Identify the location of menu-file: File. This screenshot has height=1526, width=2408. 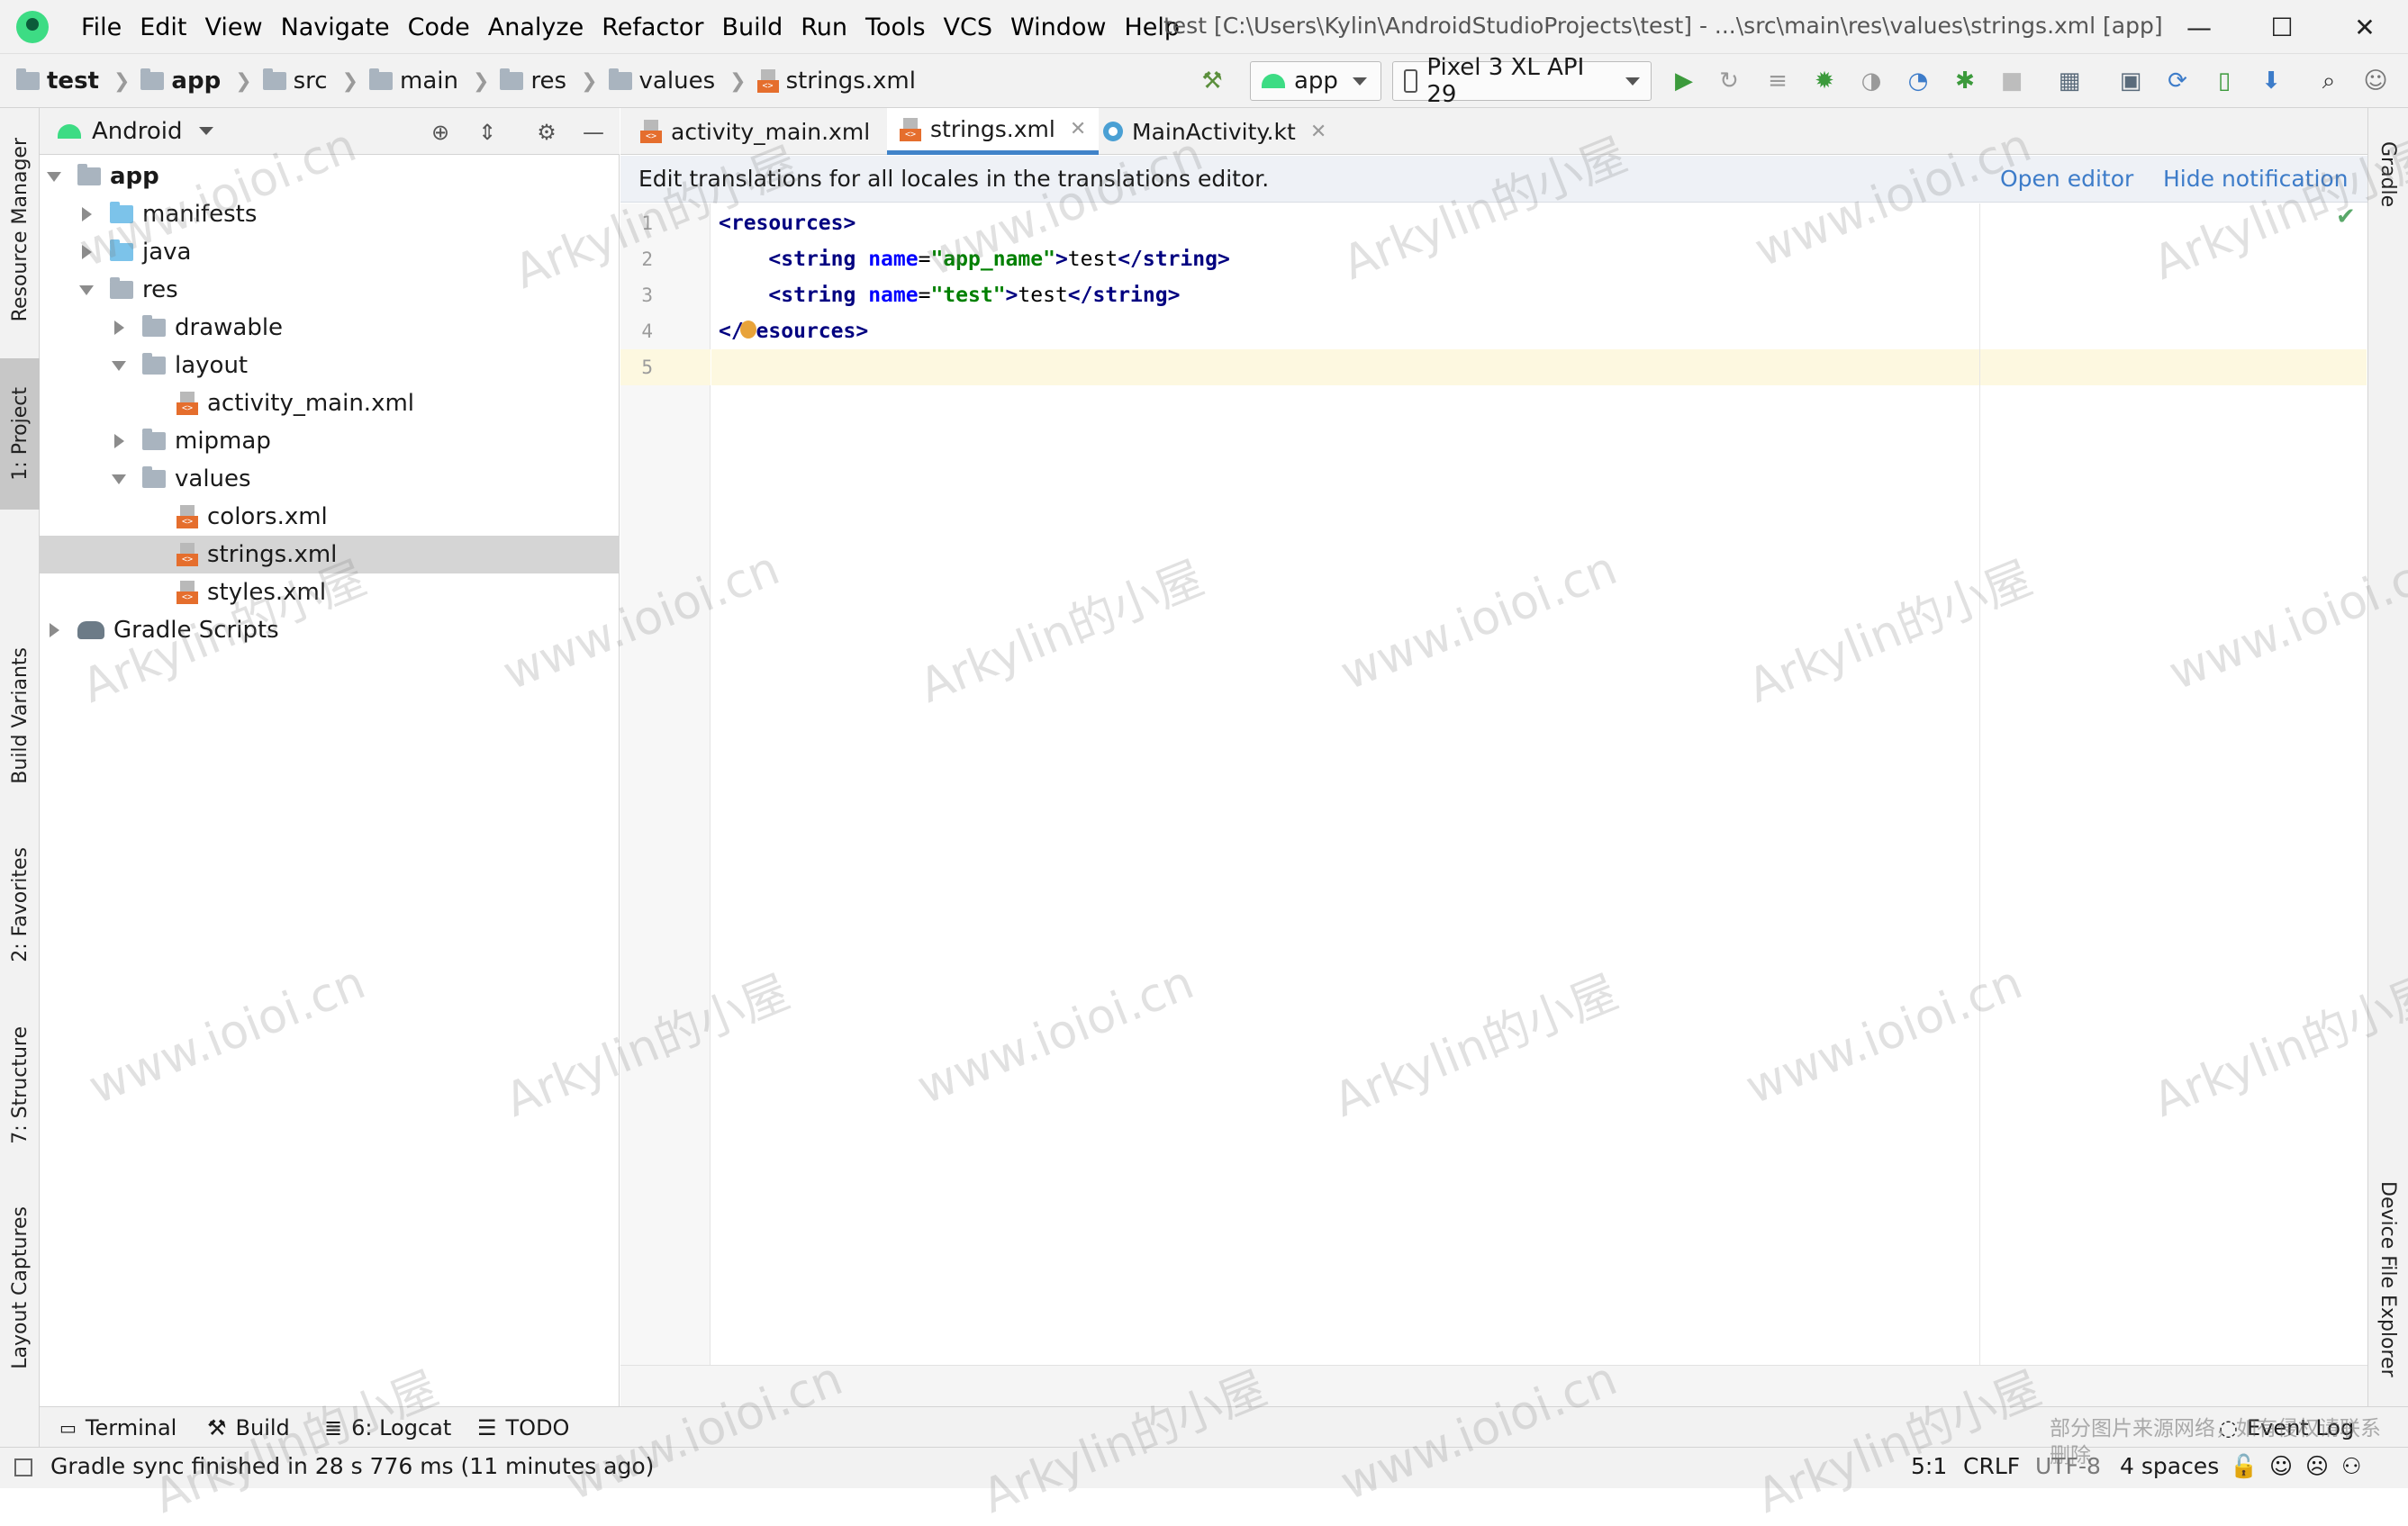
(101, 28).